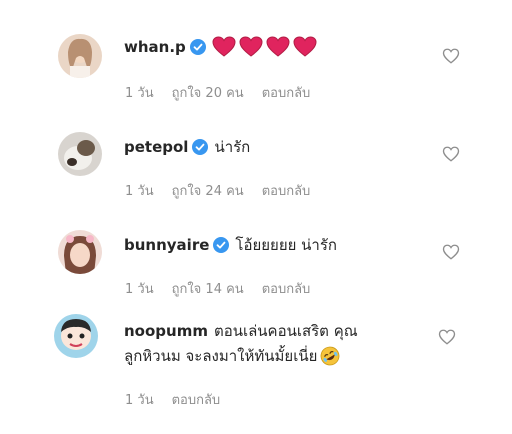 This screenshot has width=512, height=434. What do you see at coordinates (285, 331) in the screenshot?
I see `comment-text: ตอนเล่นคอนเสริต คุณ` at bounding box center [285, 331].